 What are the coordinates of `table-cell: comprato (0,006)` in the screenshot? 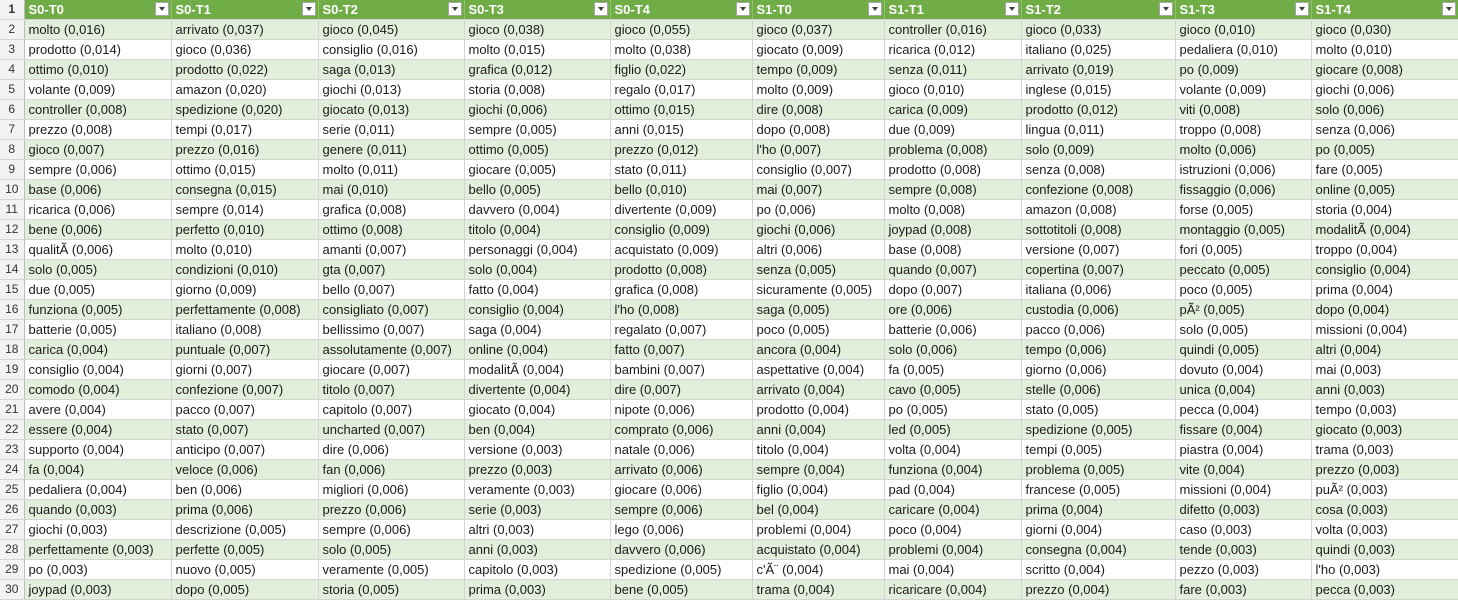 It's located at (681, 429).